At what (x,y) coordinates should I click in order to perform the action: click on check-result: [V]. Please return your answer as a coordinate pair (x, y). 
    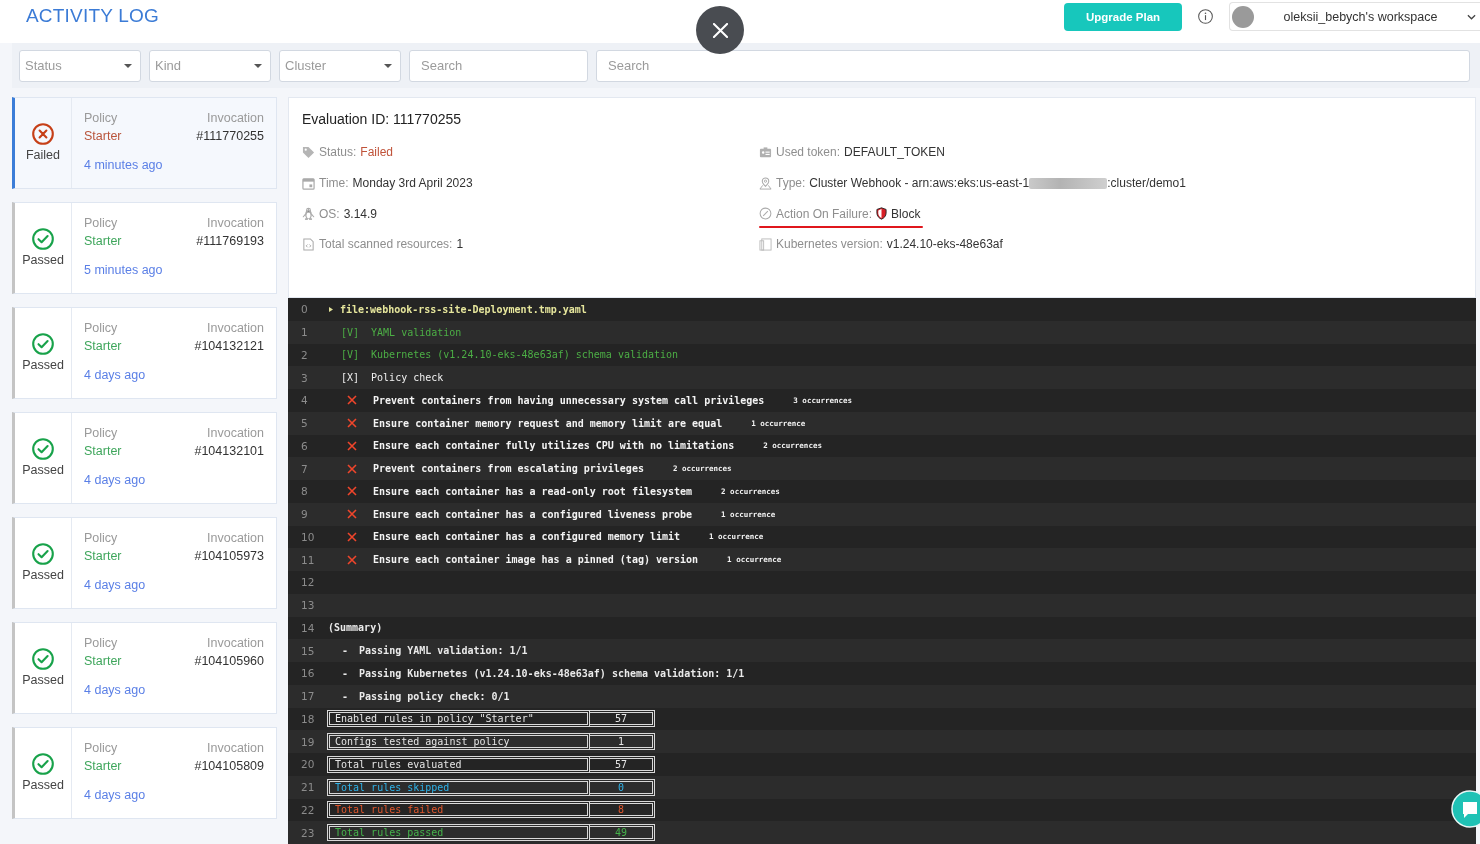
    Looking at the image, I should click on (350, 355).